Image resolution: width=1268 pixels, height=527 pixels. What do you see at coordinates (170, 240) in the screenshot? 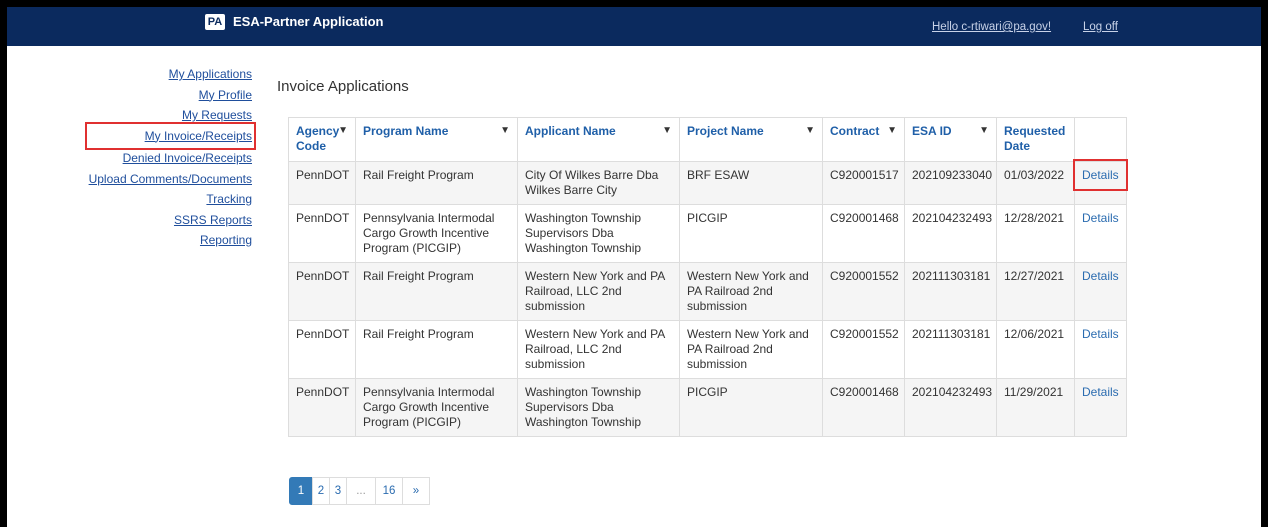
I see `sidebar-item-reporting: Reporting` at bounding box center [170, 240].